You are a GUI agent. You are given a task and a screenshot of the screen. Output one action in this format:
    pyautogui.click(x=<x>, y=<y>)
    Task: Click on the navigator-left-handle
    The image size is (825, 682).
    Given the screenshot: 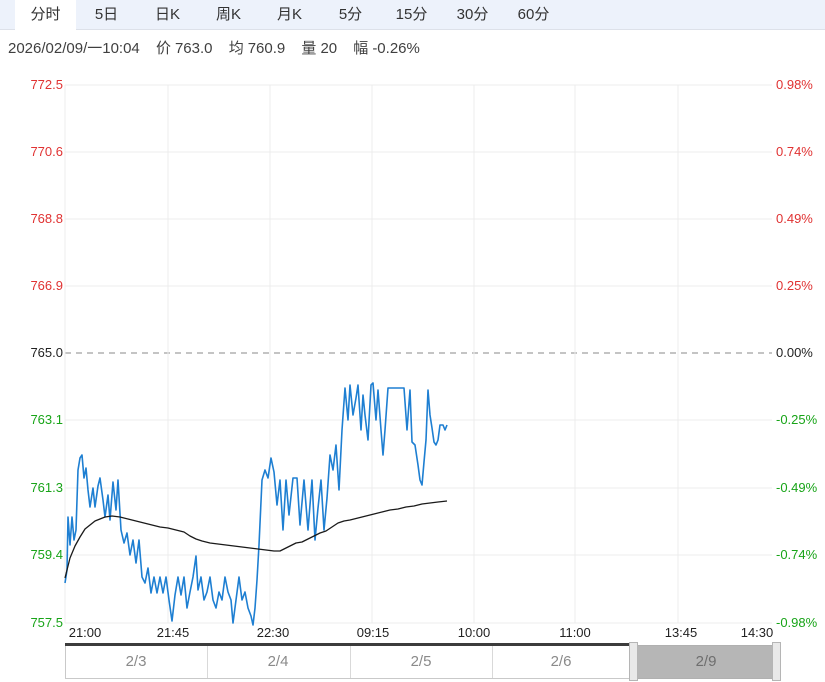 What is the action you would take?
    pyautogui.click(x=633, y=661)
    